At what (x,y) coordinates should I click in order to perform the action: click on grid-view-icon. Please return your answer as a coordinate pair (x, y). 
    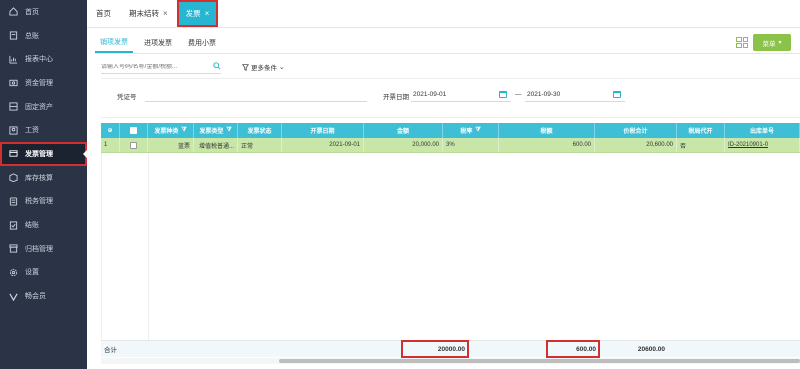
    Looking at the image, I should click on (742, 42).